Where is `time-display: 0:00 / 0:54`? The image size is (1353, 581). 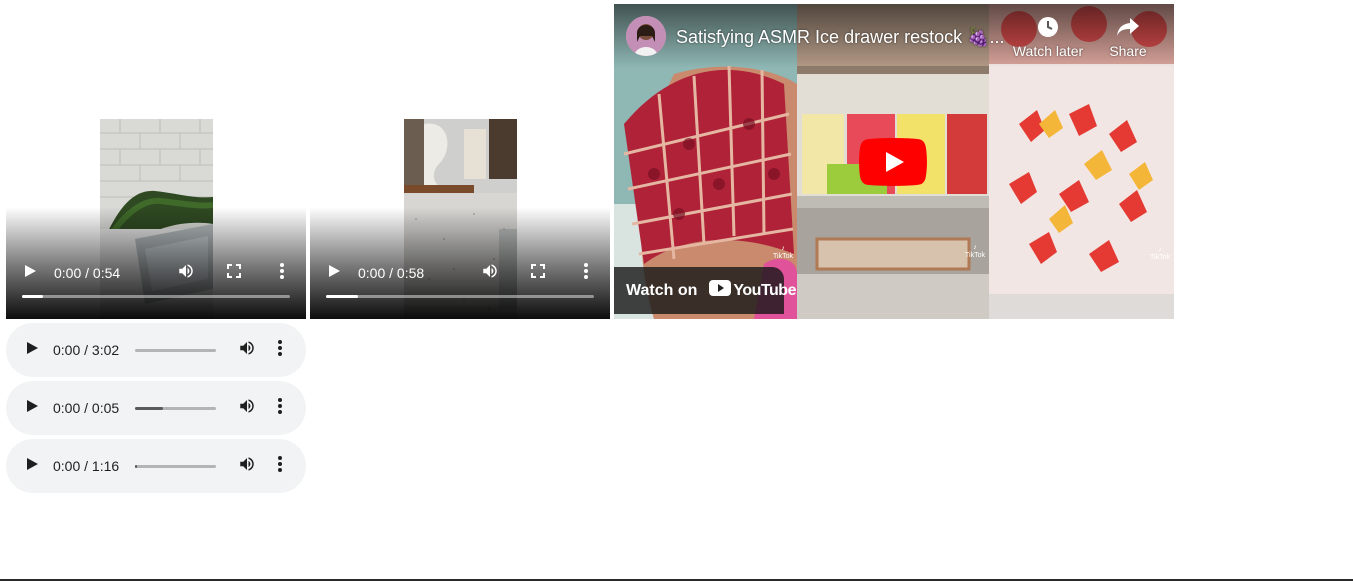
time-display: 0:00 / 0:54 is located at coordinates (87, 273).